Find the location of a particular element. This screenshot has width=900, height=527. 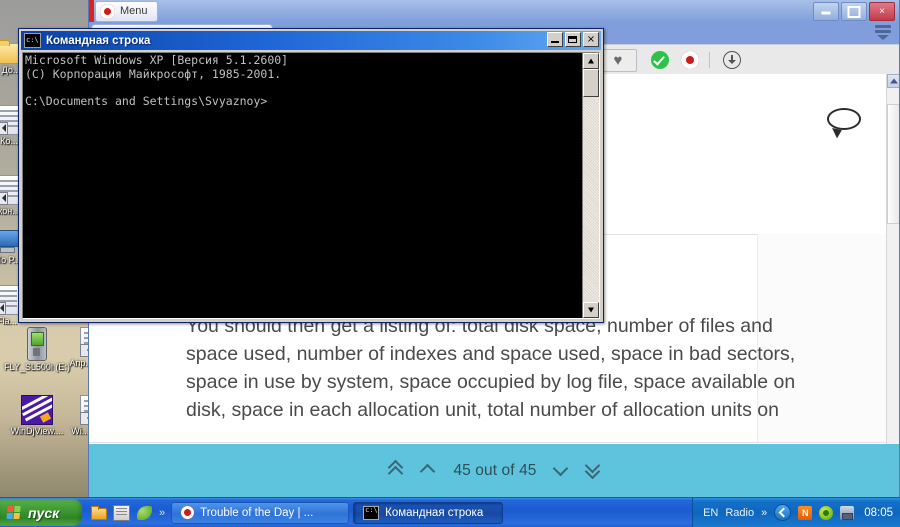

first-match-button is located at coordinates (396, 471).